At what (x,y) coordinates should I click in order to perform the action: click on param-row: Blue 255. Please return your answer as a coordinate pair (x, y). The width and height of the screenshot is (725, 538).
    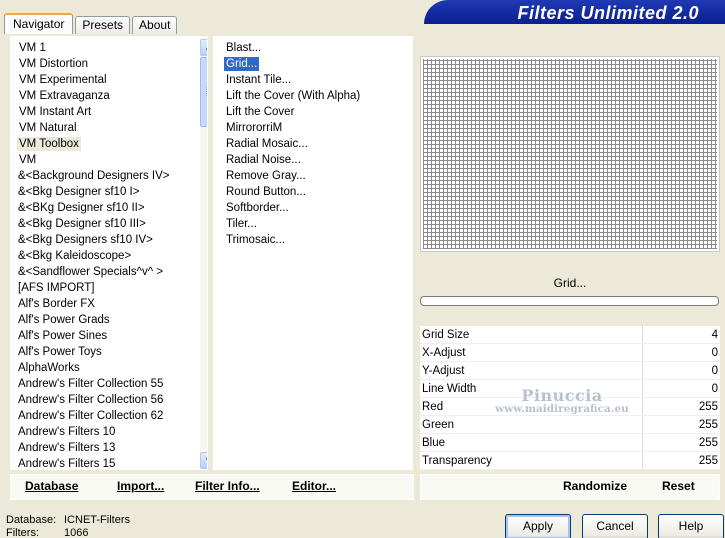
    Looking at the image, I should click on (570, 443).